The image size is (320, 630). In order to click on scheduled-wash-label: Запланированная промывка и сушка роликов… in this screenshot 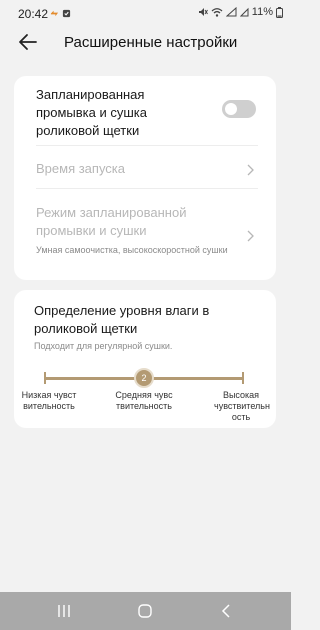, I will do `click(92, 112)`.